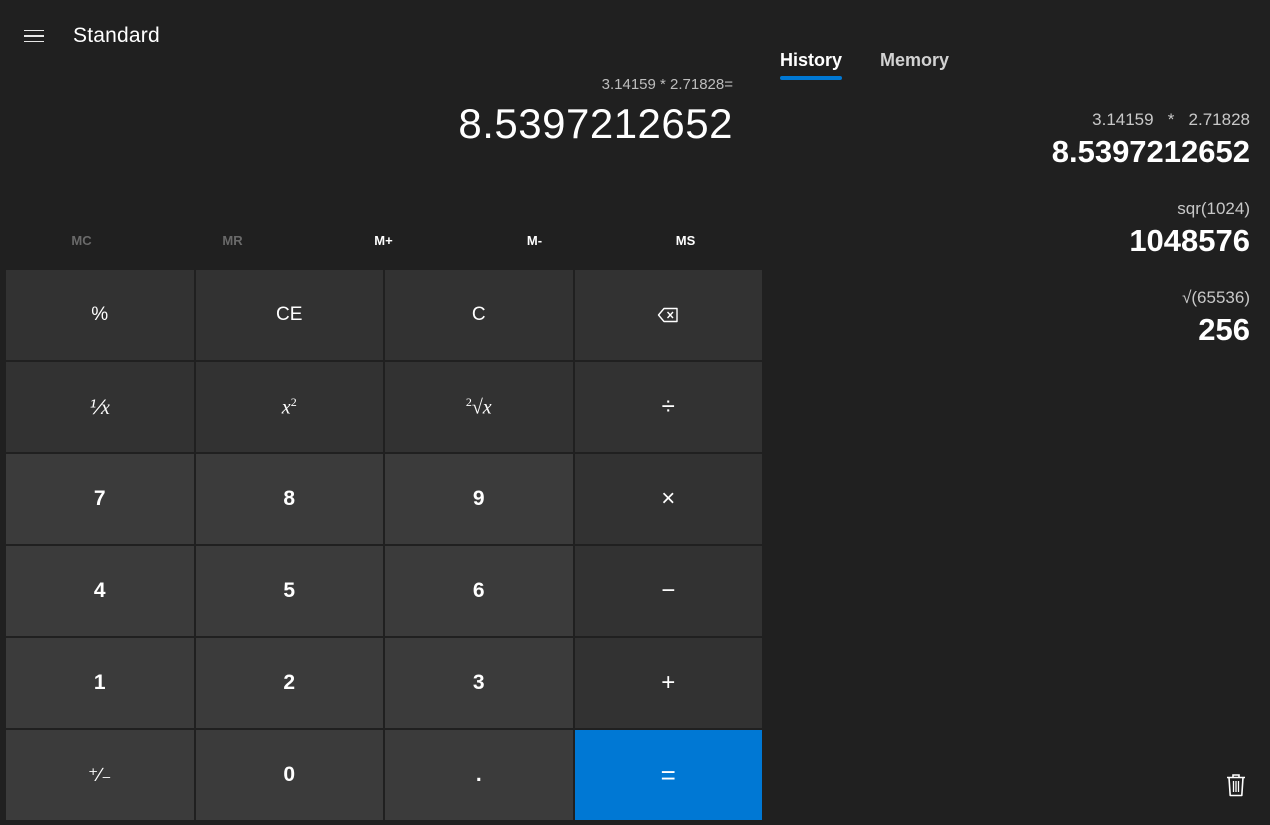 This screenshot has width=1270, height=825. Describe the element at coordinates (914, 65) in the screenshot. I see `tab-memory: Memory` at that location.